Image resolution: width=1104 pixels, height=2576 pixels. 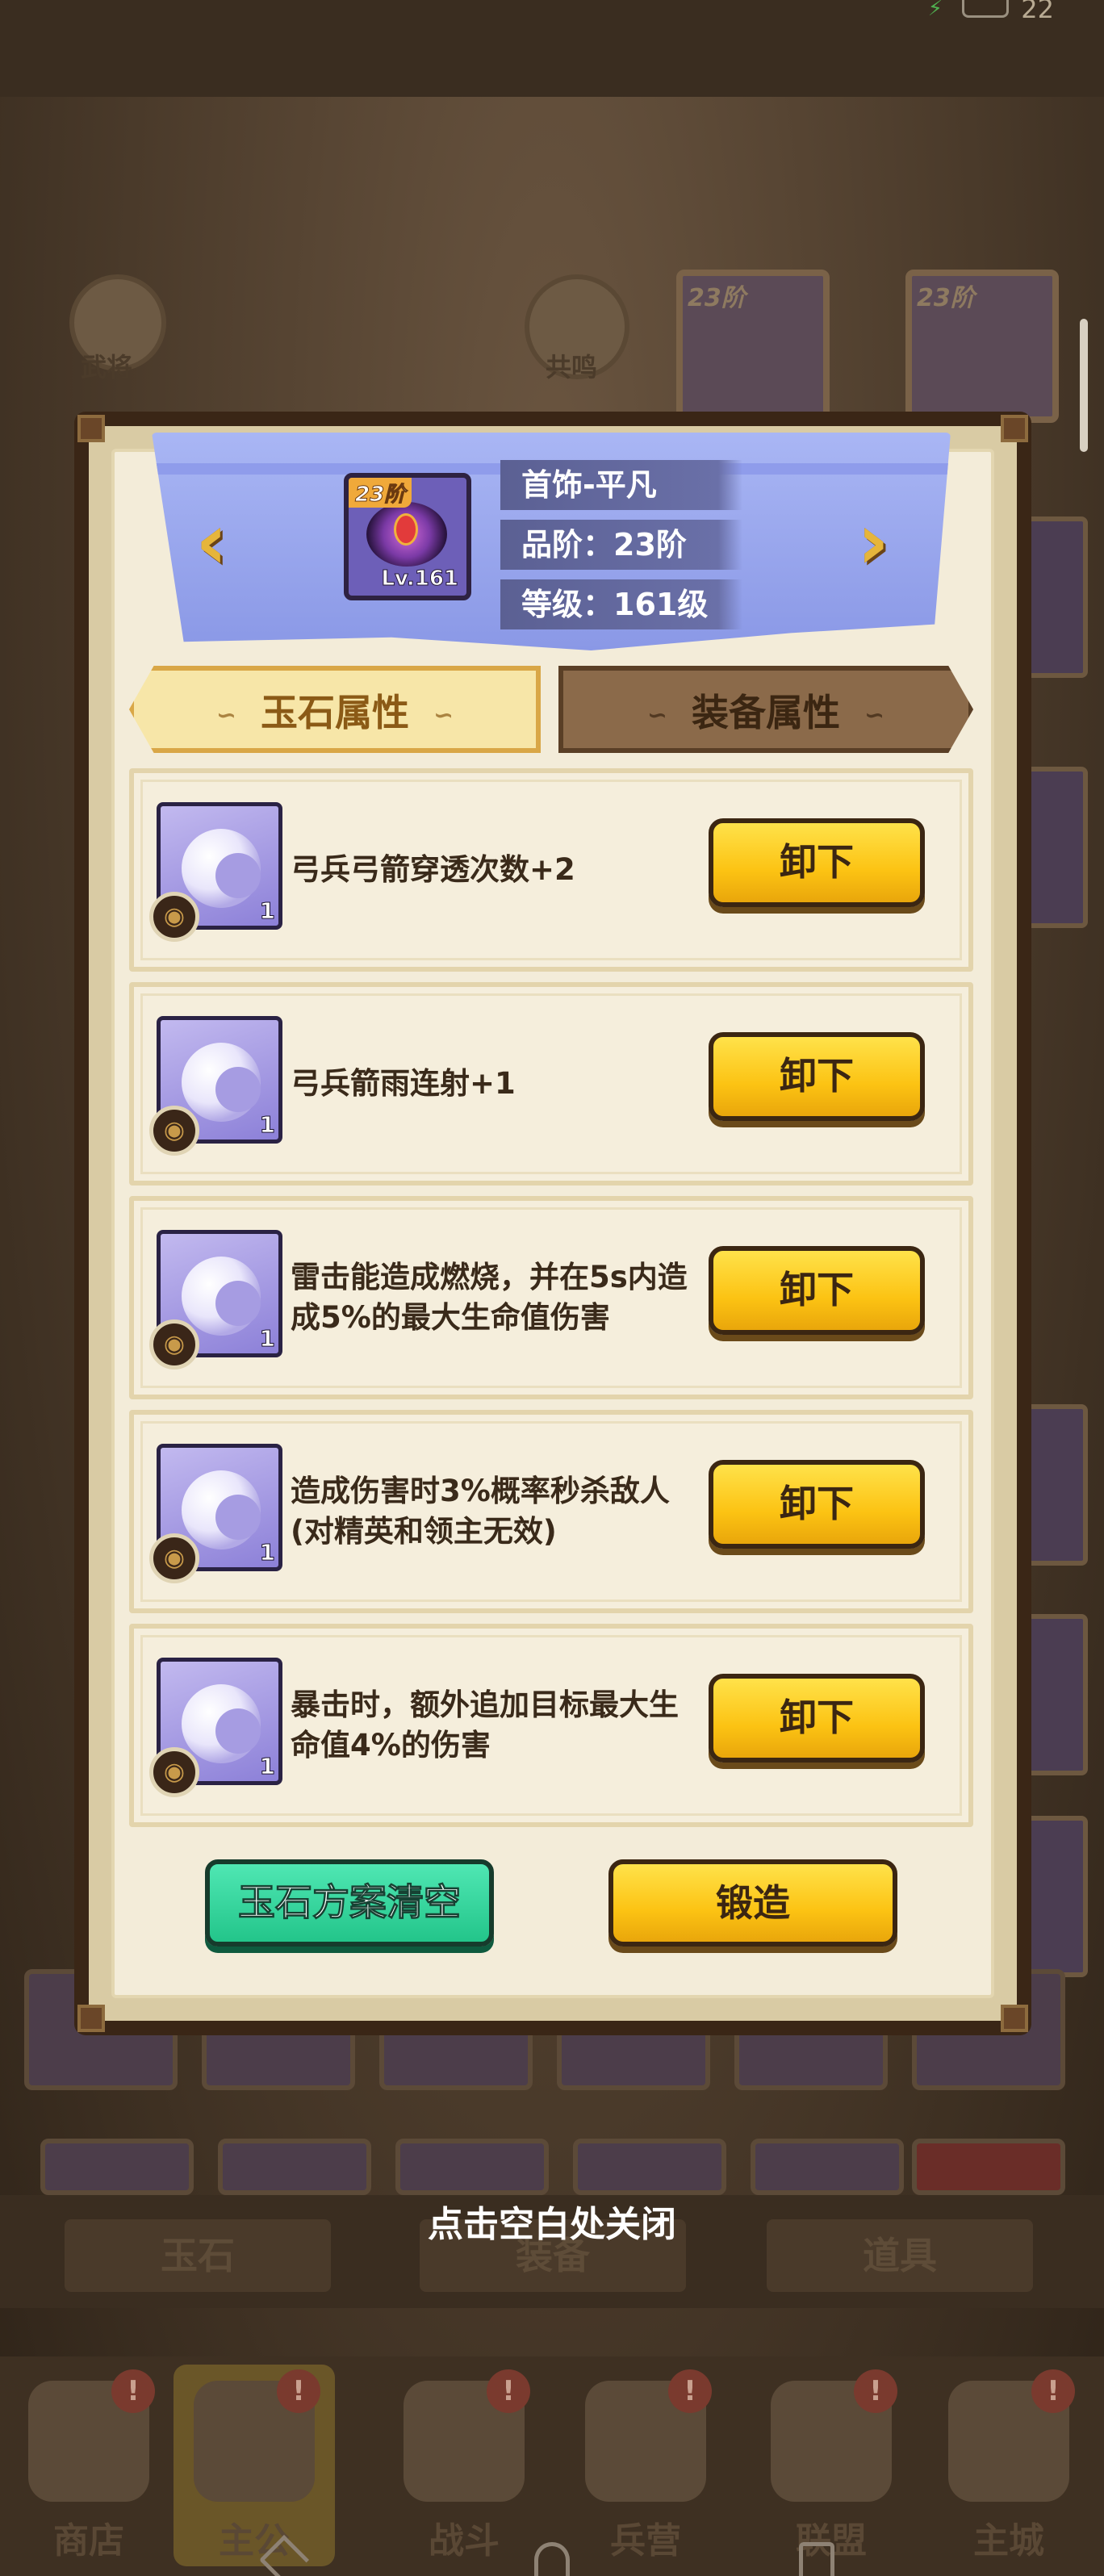 I want to click on battery-icon, so click(x=985, y=9).